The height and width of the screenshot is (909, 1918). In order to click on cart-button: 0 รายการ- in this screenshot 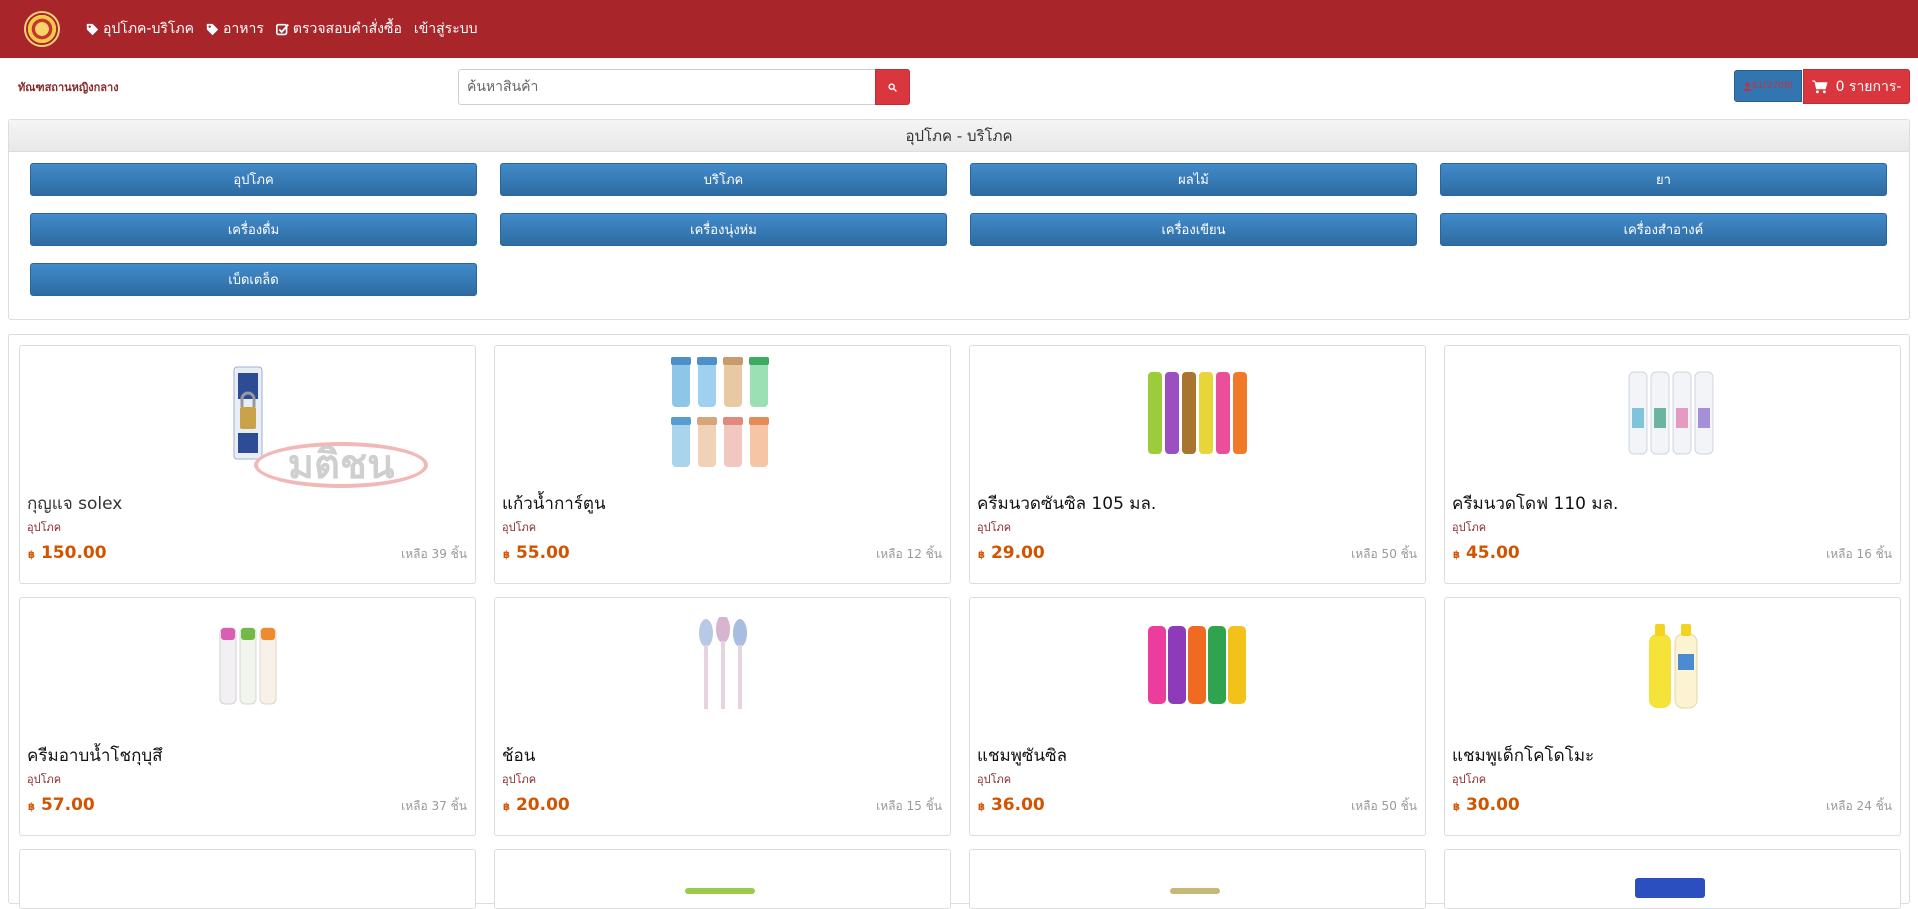, I will do `click(1856, 86)`.